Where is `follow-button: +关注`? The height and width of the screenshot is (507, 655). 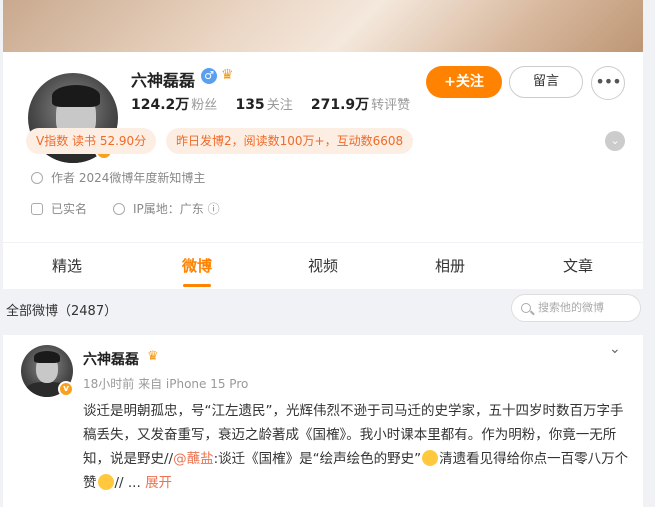 follow-button: +关注 is located at coordinates (464, 82).